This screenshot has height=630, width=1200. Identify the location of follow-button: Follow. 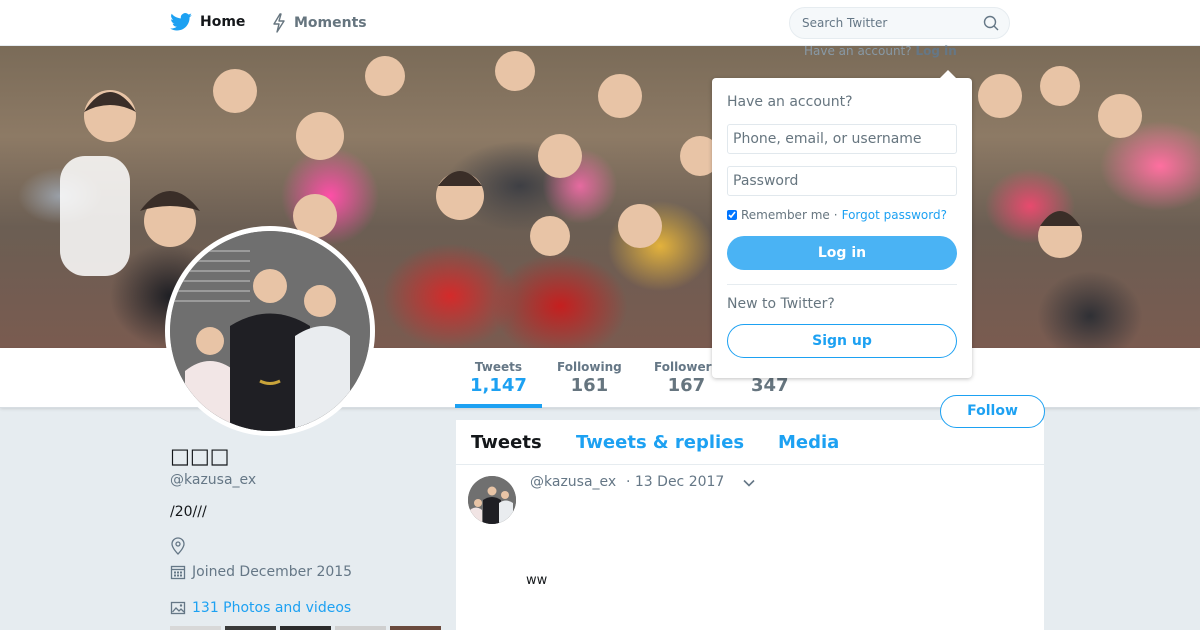
(992, 411).